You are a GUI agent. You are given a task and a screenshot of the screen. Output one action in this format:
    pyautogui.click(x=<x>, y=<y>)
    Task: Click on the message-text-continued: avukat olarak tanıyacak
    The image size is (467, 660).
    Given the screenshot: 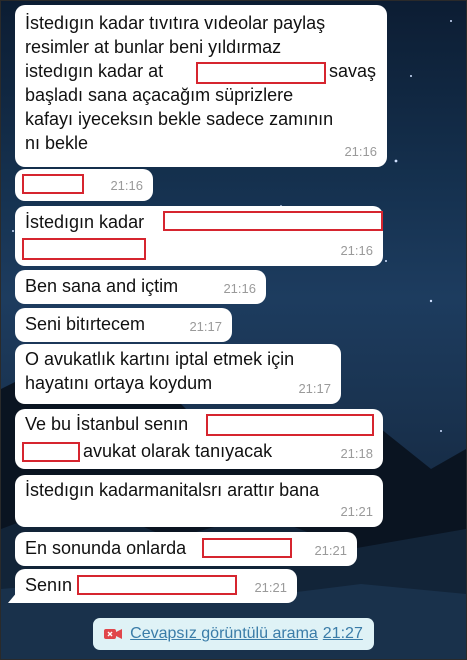 What is the action you would take?
    pyautogui.click(x=178, y=451)
    